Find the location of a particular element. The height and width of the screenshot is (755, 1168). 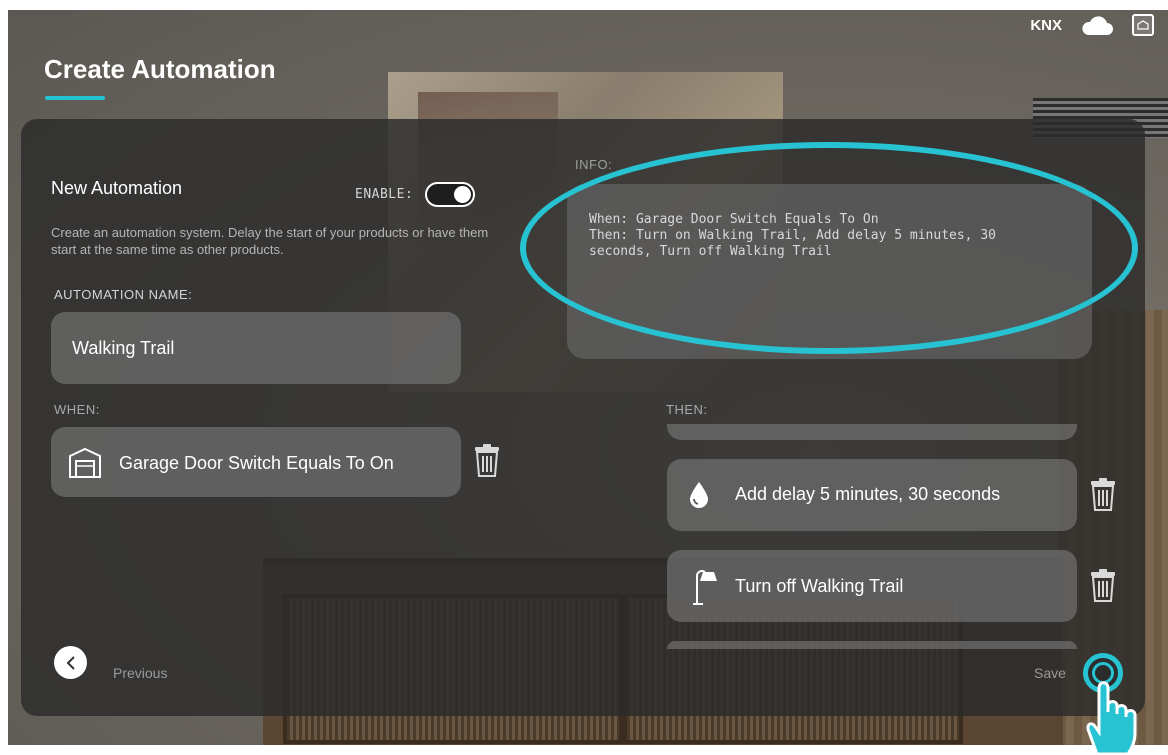

then-item-label: Turn off Walking Trail is located at coordinates (819, 586).